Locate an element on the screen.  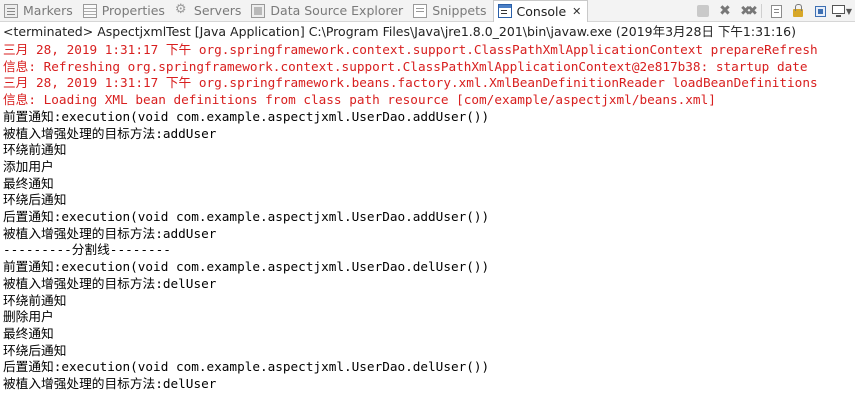
scroll-lock-button is located at coordinates (798, 11).